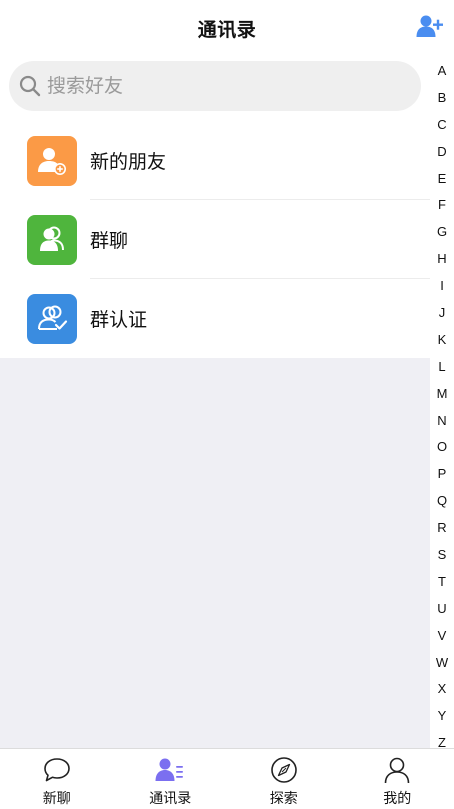  What do you see at coordinates (442, 689) in the screenshot?
I see `alphabet-letter-x: X` at bounding box center [442, 689].